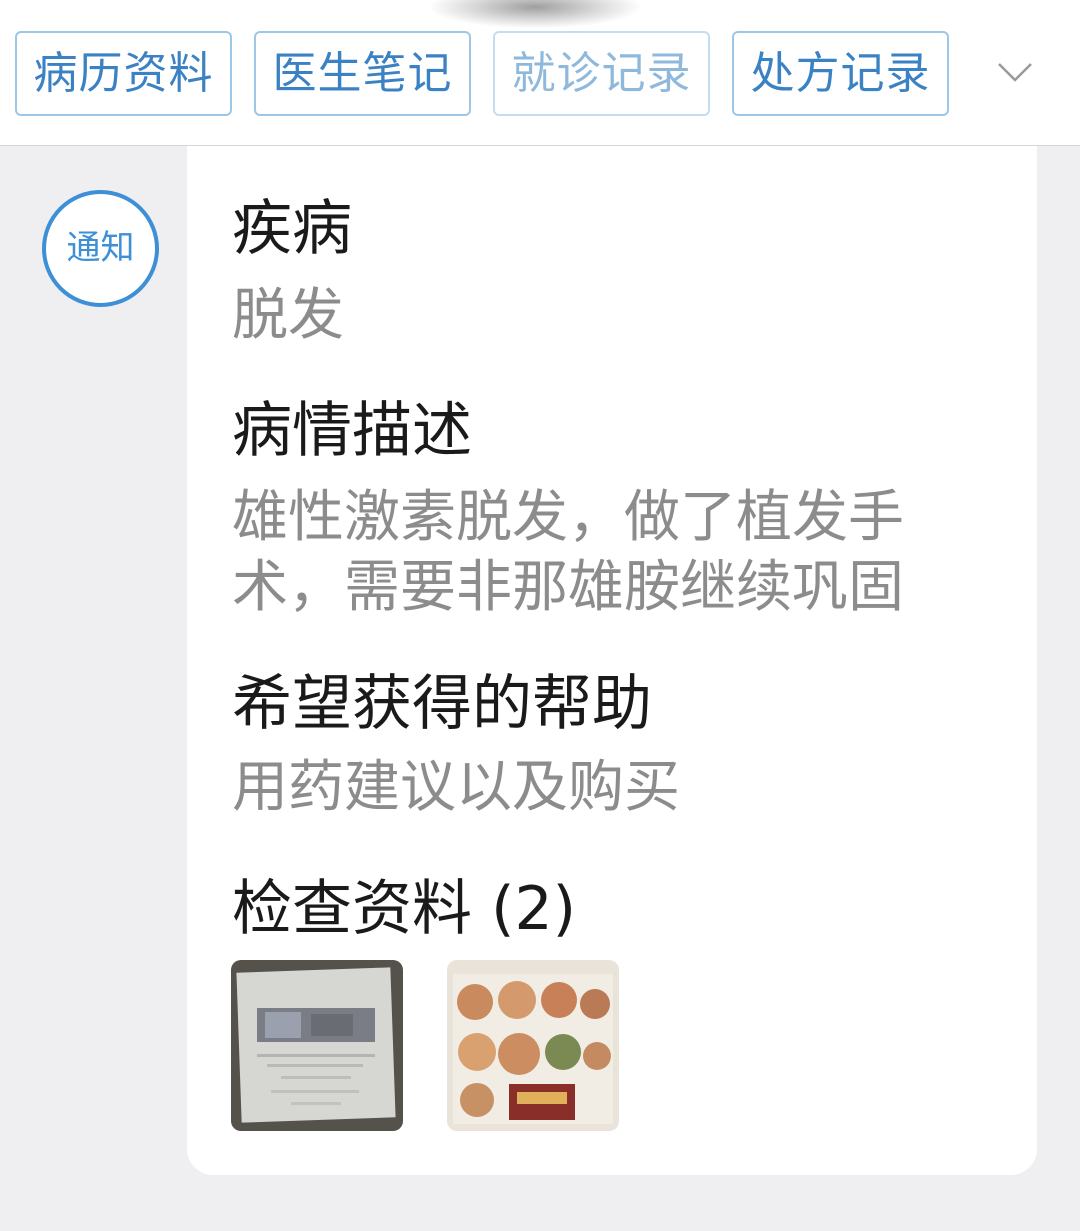 The image size is (1080, 1231). I want to click on tab-prescription-records: 处方记录, so click(840, 73).